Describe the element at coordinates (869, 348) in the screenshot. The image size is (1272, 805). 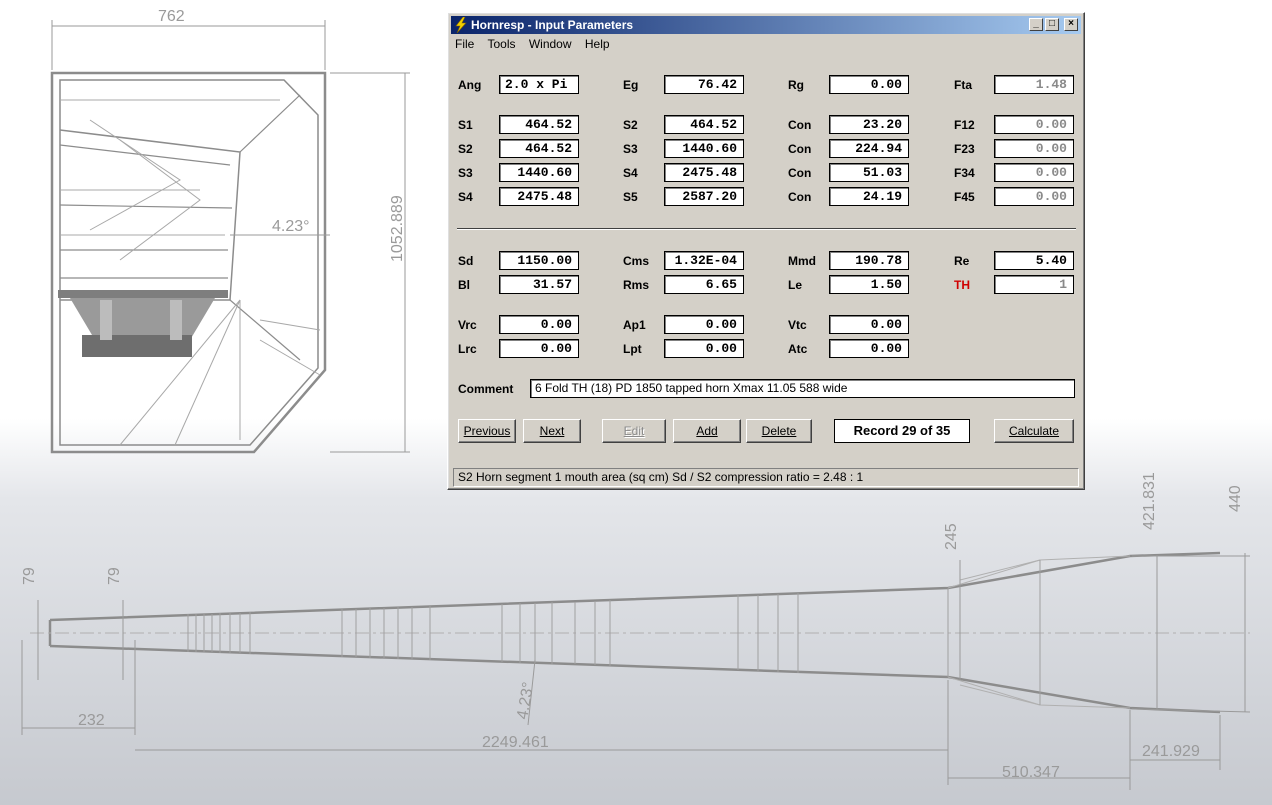
I see `field-atc: 0.00` at that location.